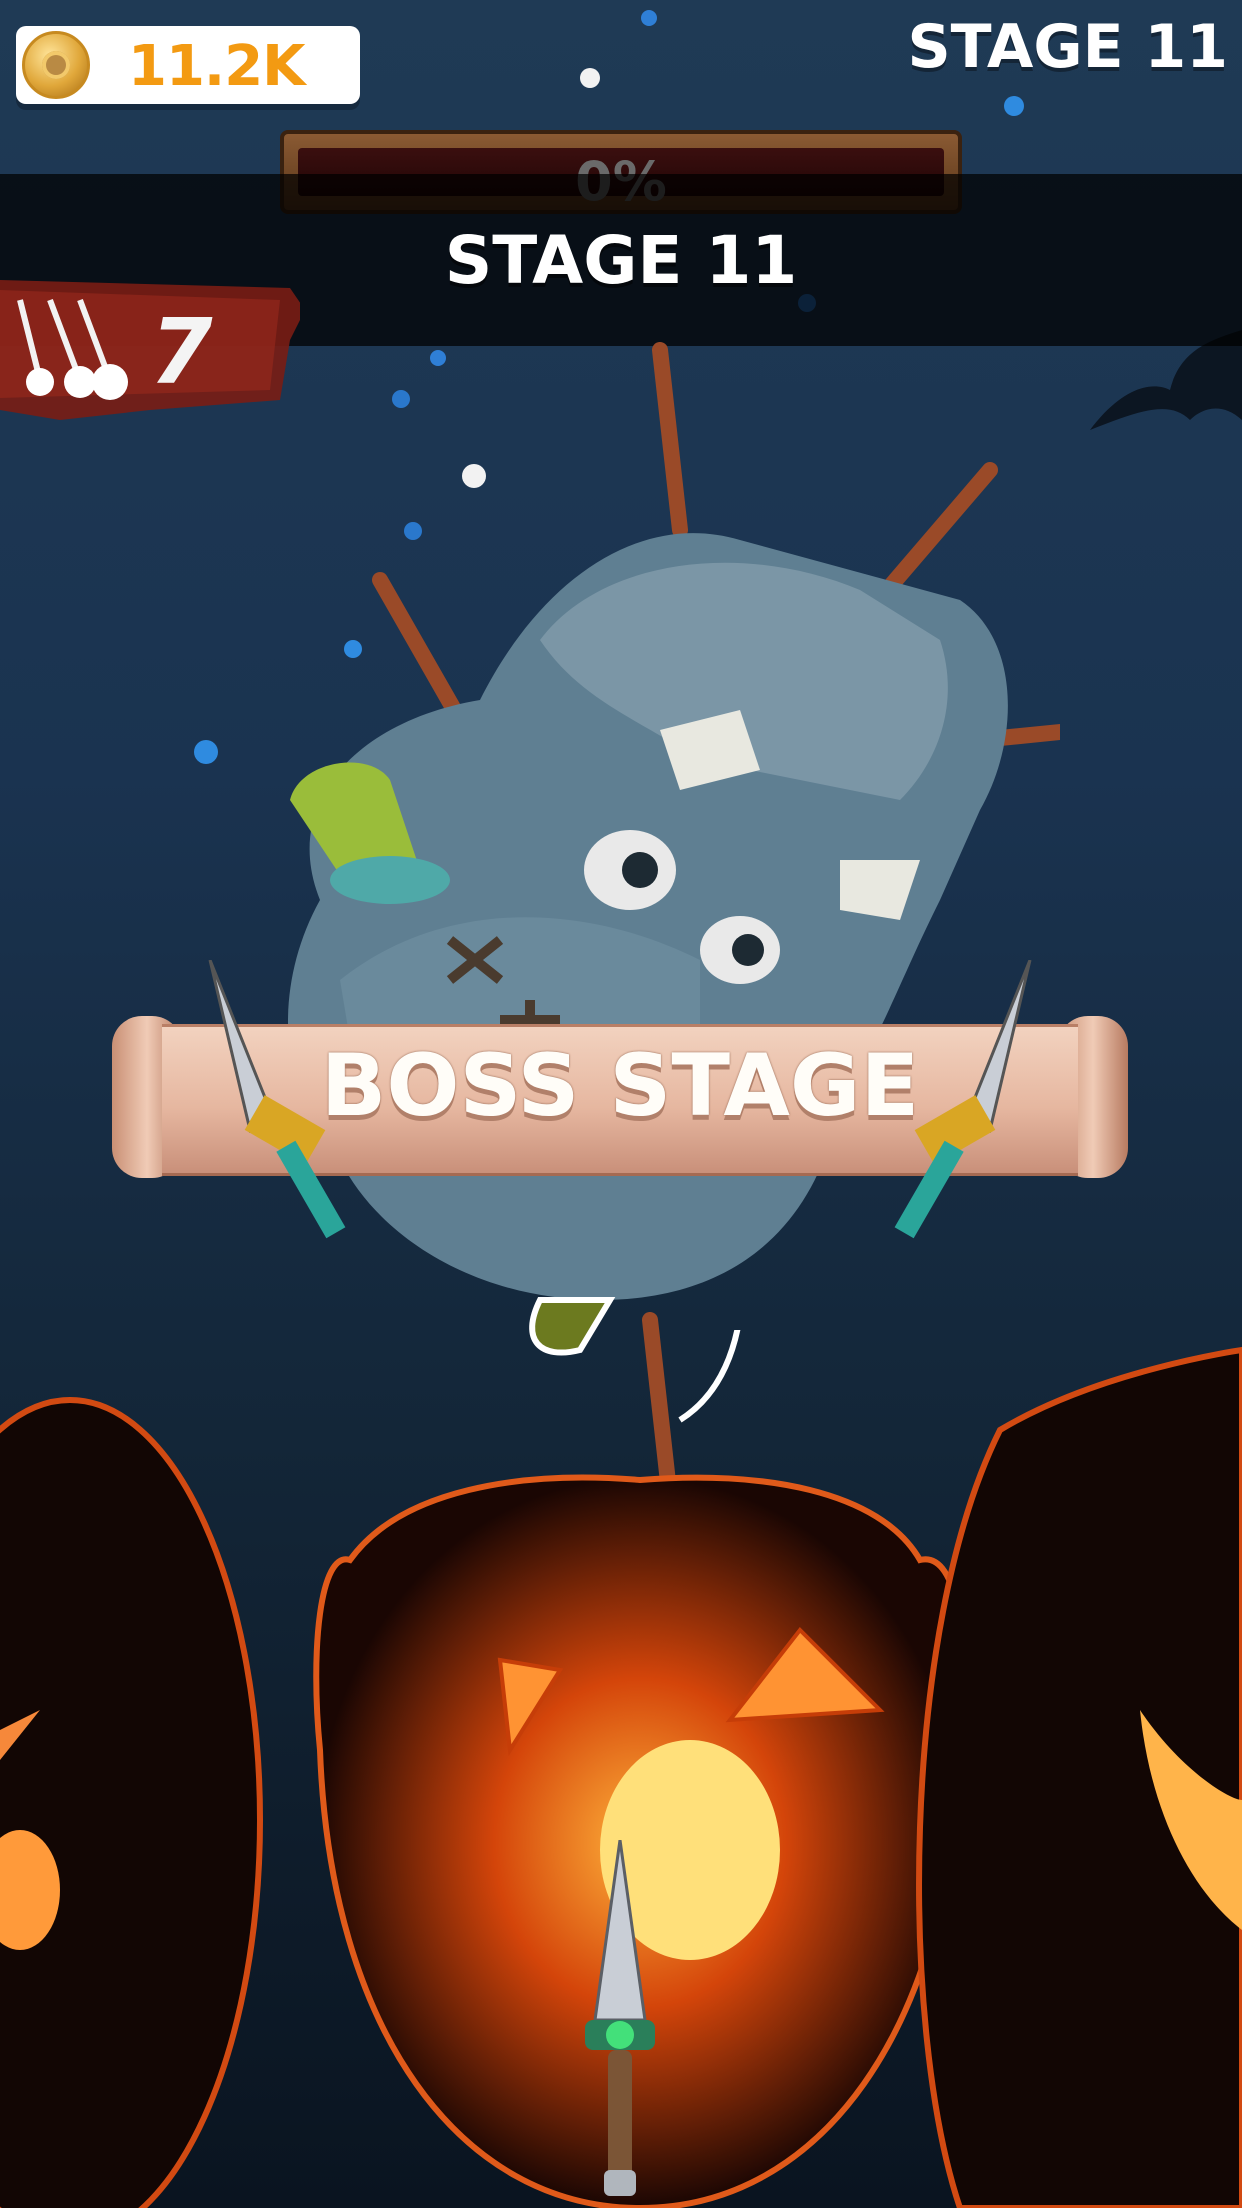 The width and height of the screenshot is (1242, 2208). I want to click on coin-value: 11.2K, so click(217, 66).